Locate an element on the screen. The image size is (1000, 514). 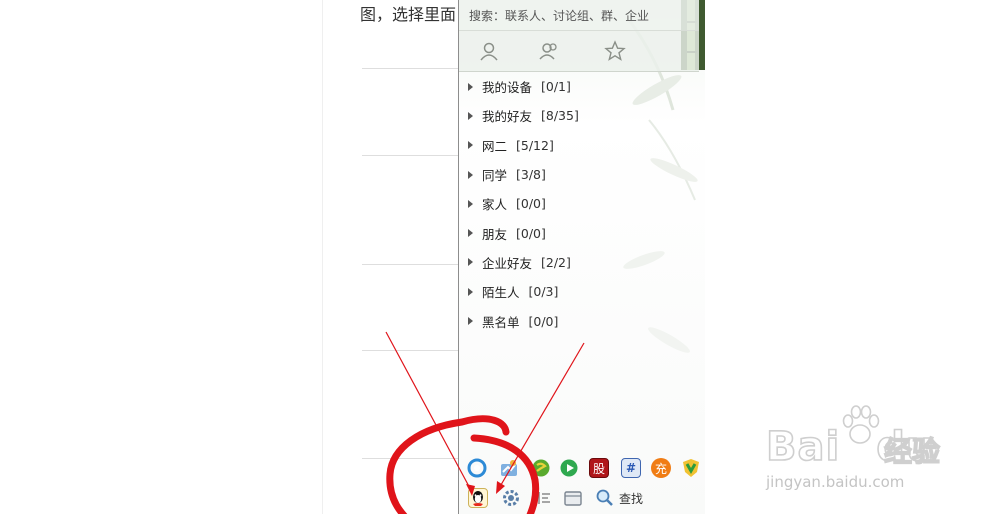
find-button: 查找 is located at coordinates (631, 498).